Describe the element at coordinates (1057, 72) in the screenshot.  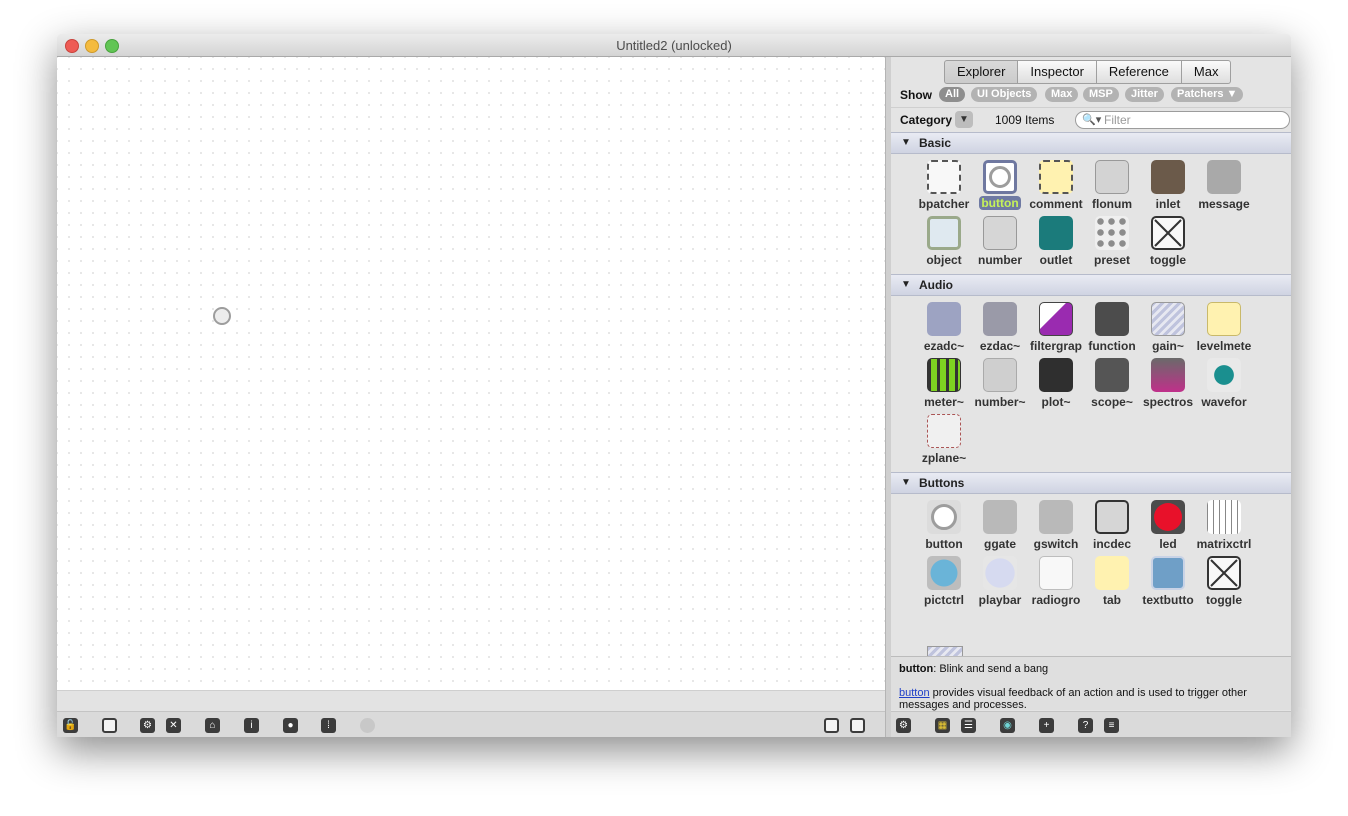
I see `tab-inspector: Inspector` at that location.